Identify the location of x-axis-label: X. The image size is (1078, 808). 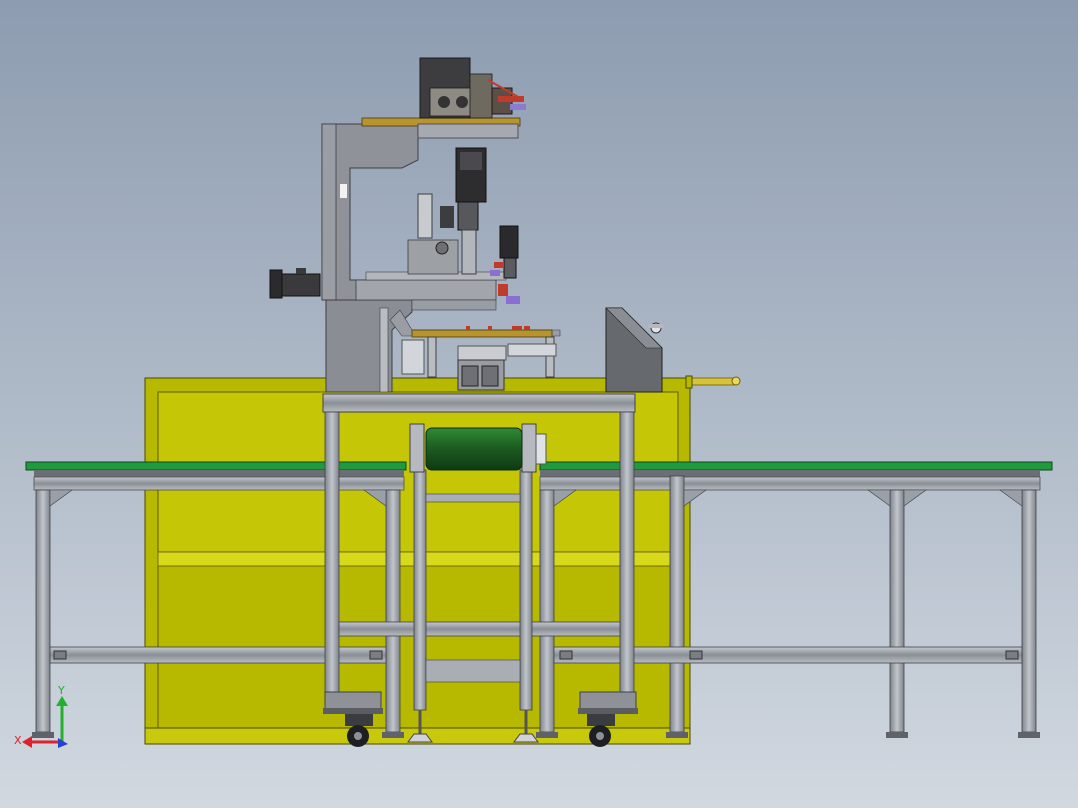
(18, 740).